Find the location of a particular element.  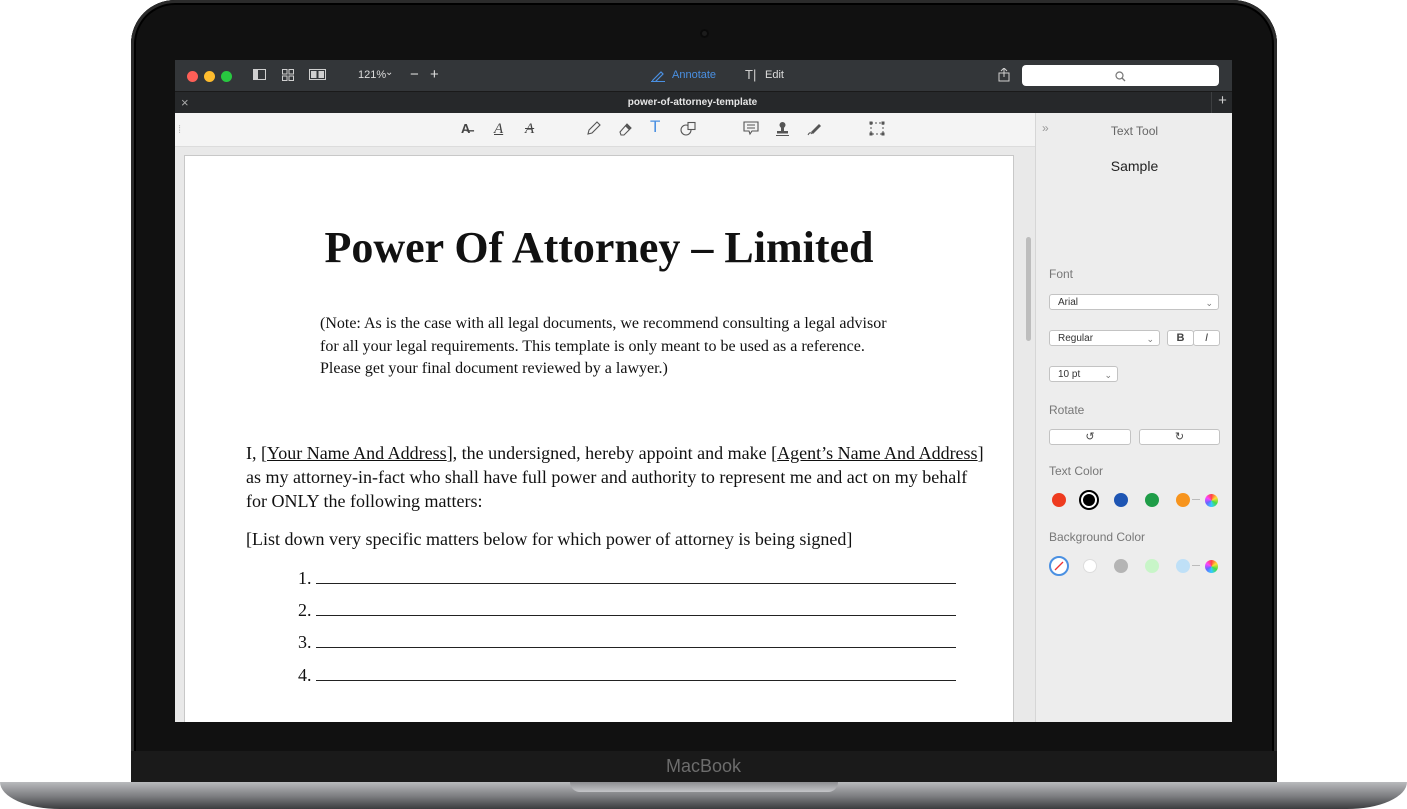

search-input is located at coordinates (1120, 75).